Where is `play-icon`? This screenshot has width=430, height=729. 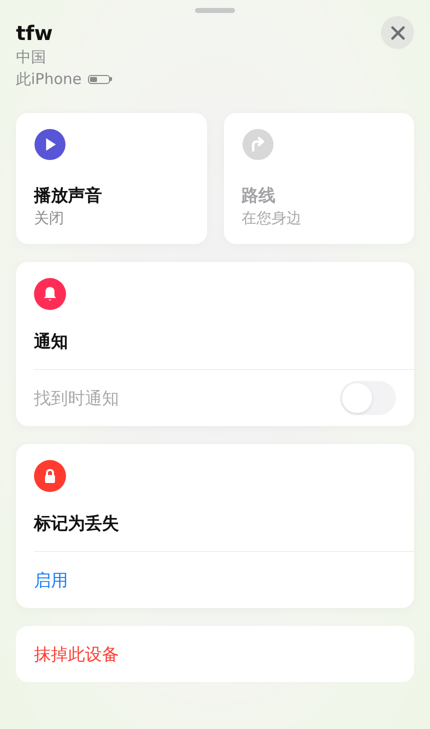 play-icon is located at coordinates (50, 144).